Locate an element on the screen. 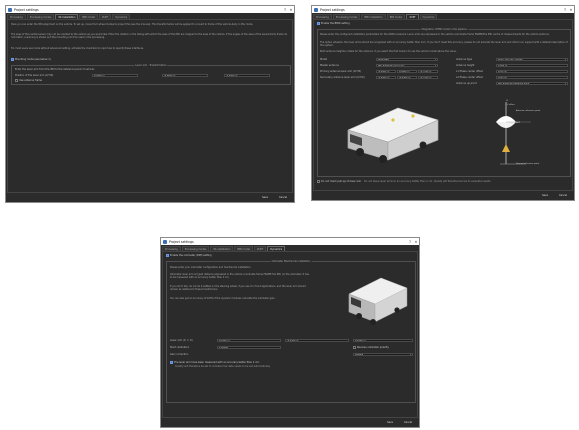 The width and height of the screenshot is (579, 430). group-title: Odometer Mechanical installation is located at coordinates (291, 261).